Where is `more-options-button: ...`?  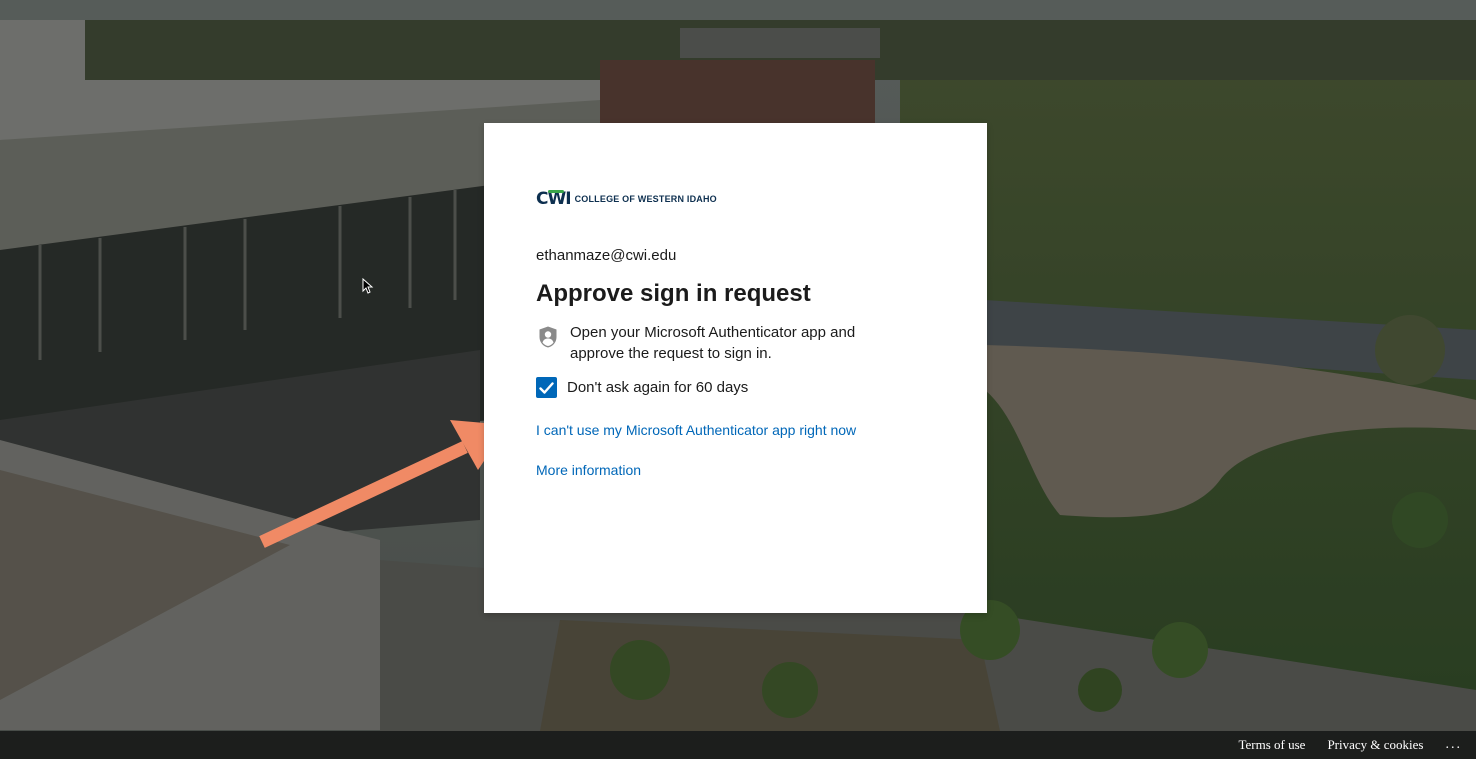
more-options-button: ... is located at coordinates (1454, 745).